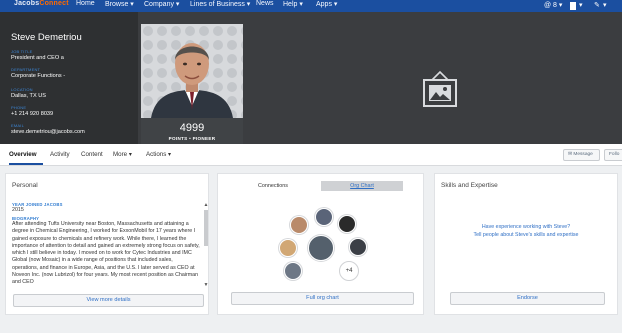  I want to click on nav-browse: Browse ▾, so click(119, 4).